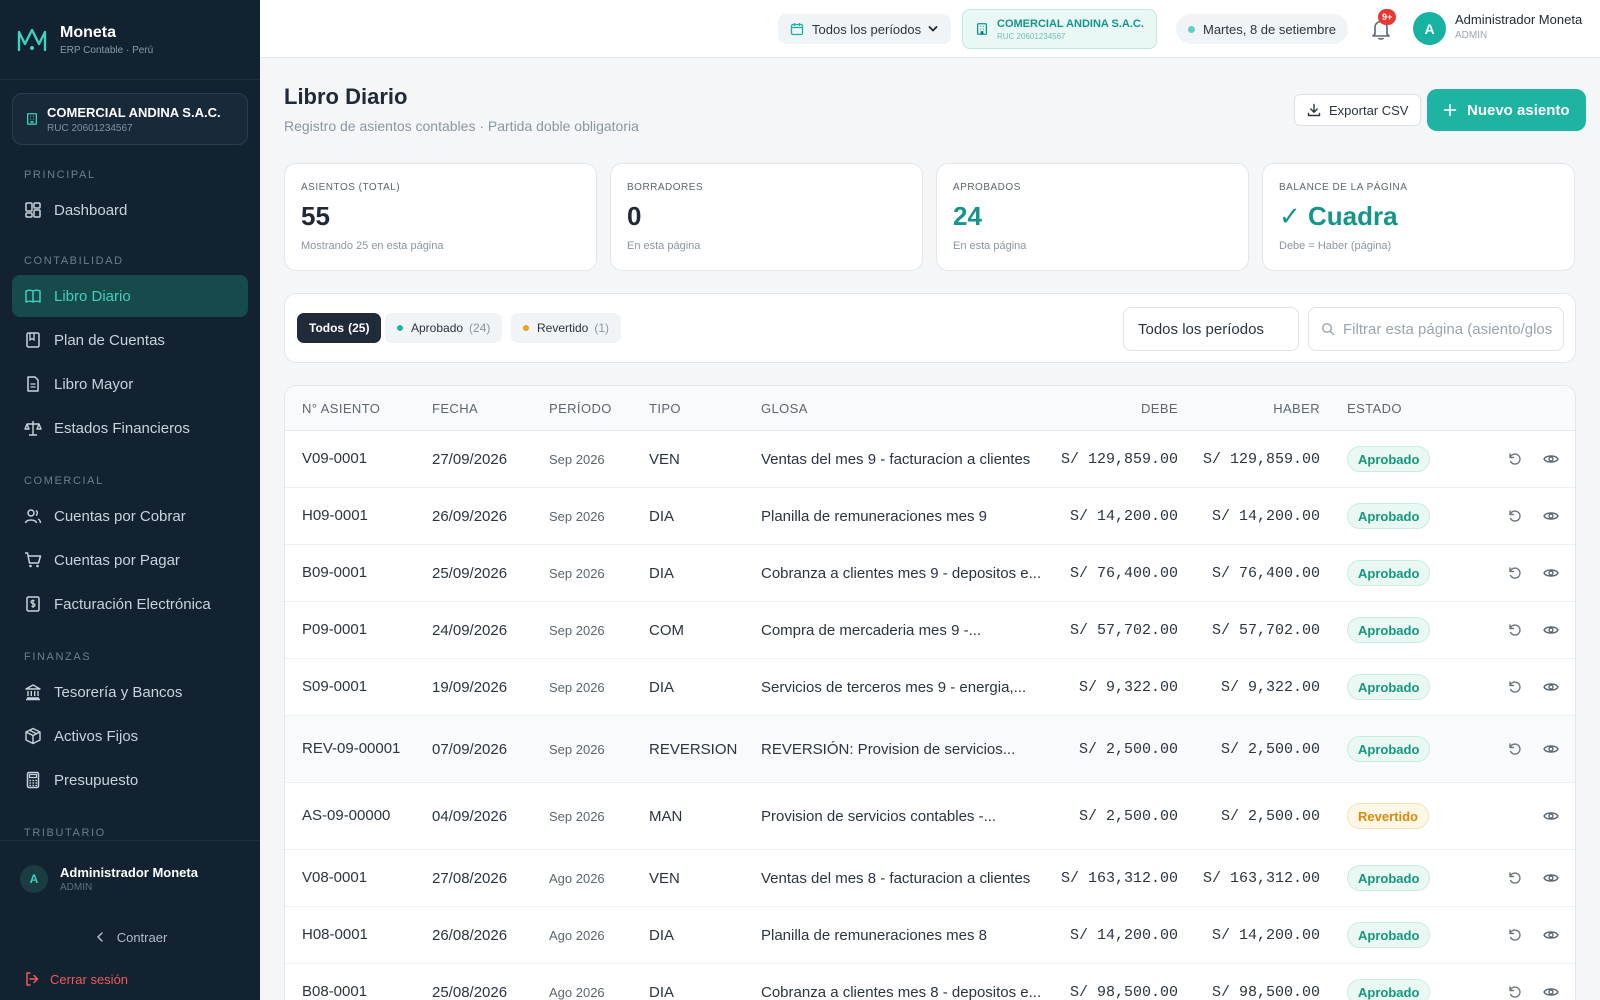  I want to click on period-dropdown: Todos los períodos, so click(865, 29).